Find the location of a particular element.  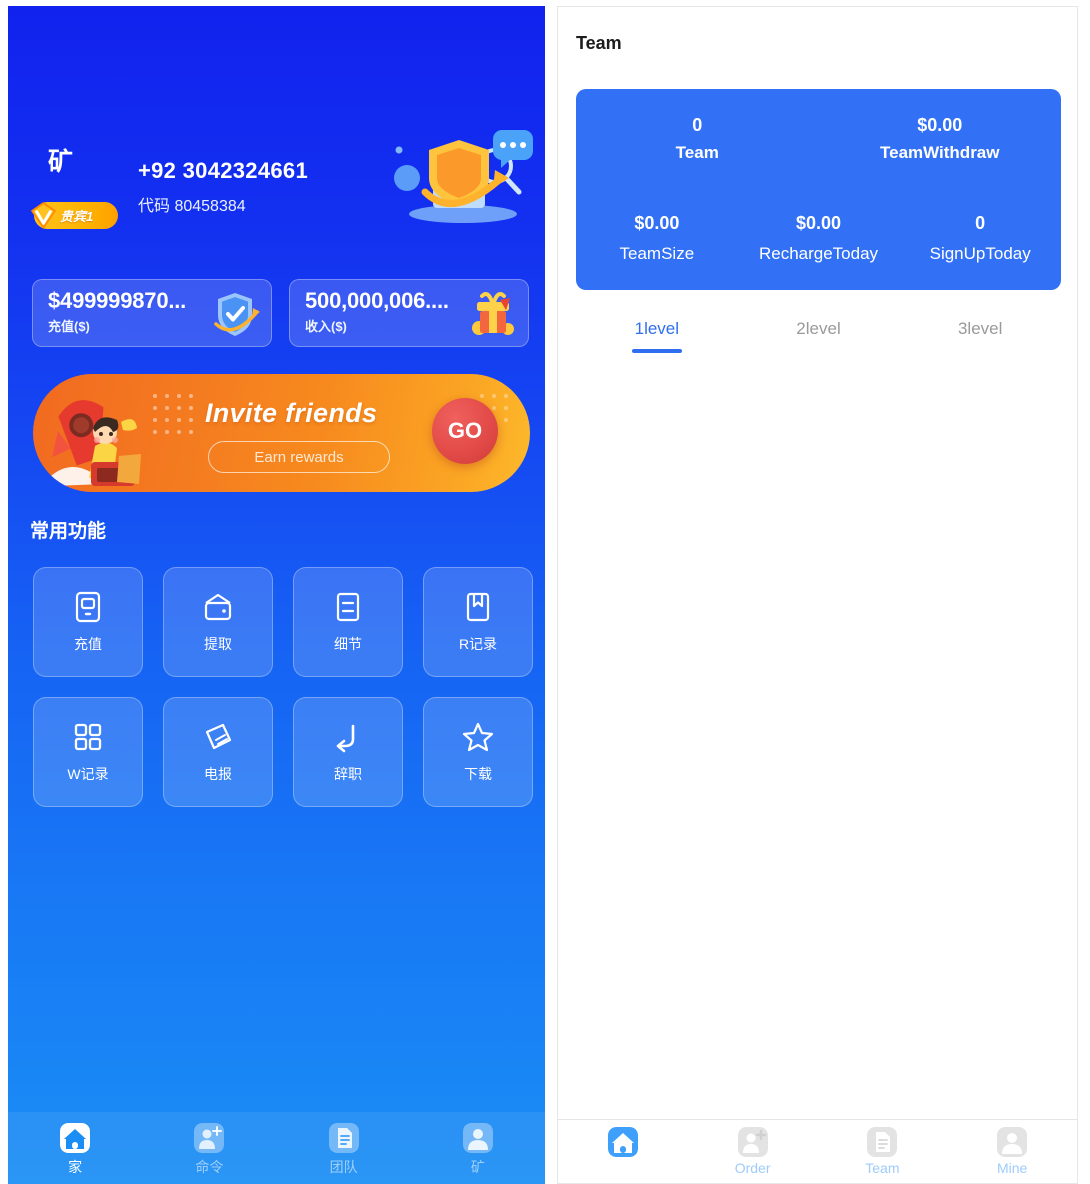

stat-recharge-today: $0.00 RechargeToday is located at coordinates (819, 240).